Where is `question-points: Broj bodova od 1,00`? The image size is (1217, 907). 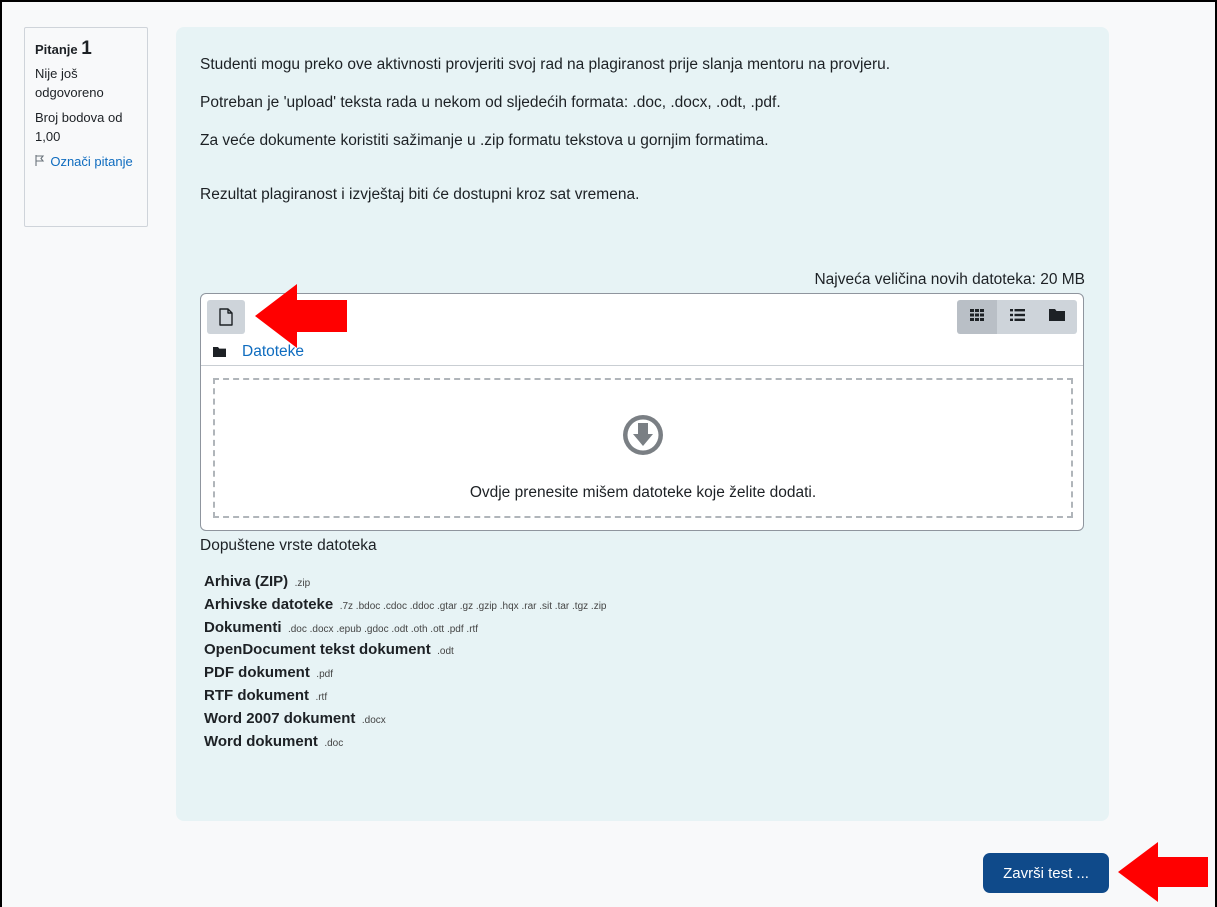 question-points: Broj bodova od 1,00 is located at coordinates (79, 127).